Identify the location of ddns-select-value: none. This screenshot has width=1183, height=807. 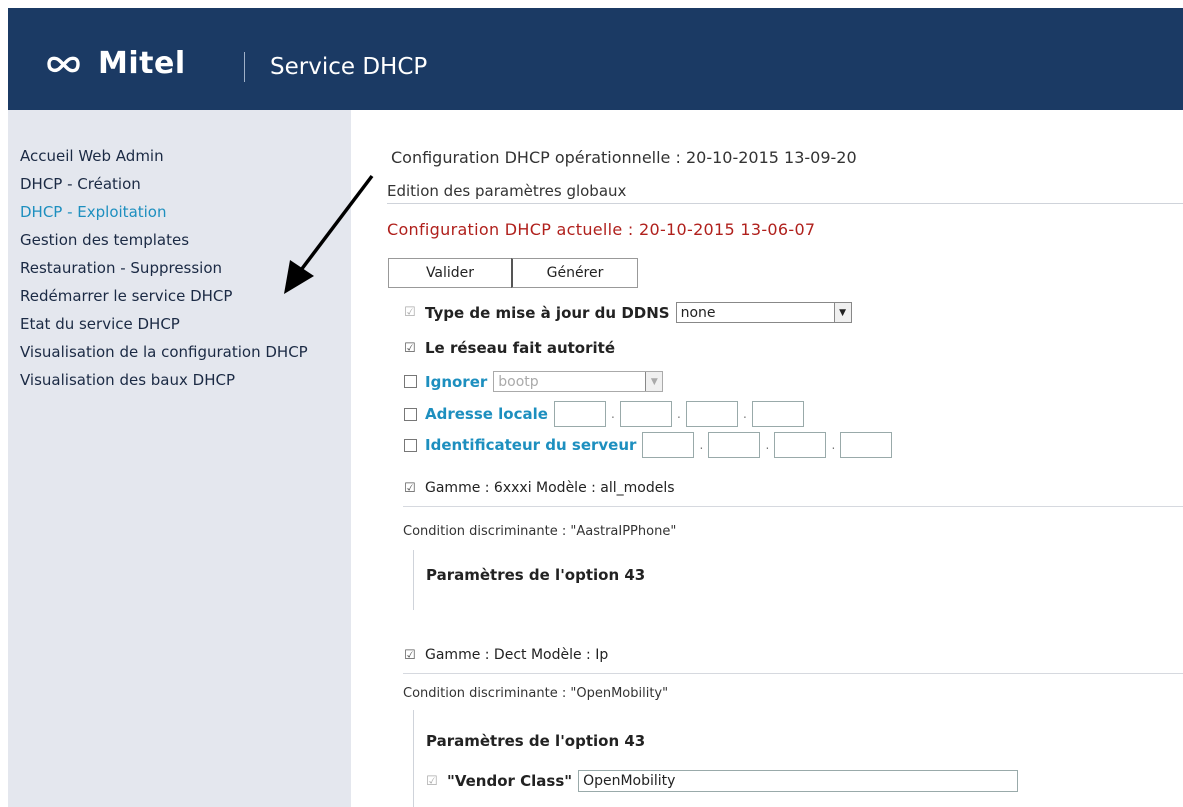
(698, 312).